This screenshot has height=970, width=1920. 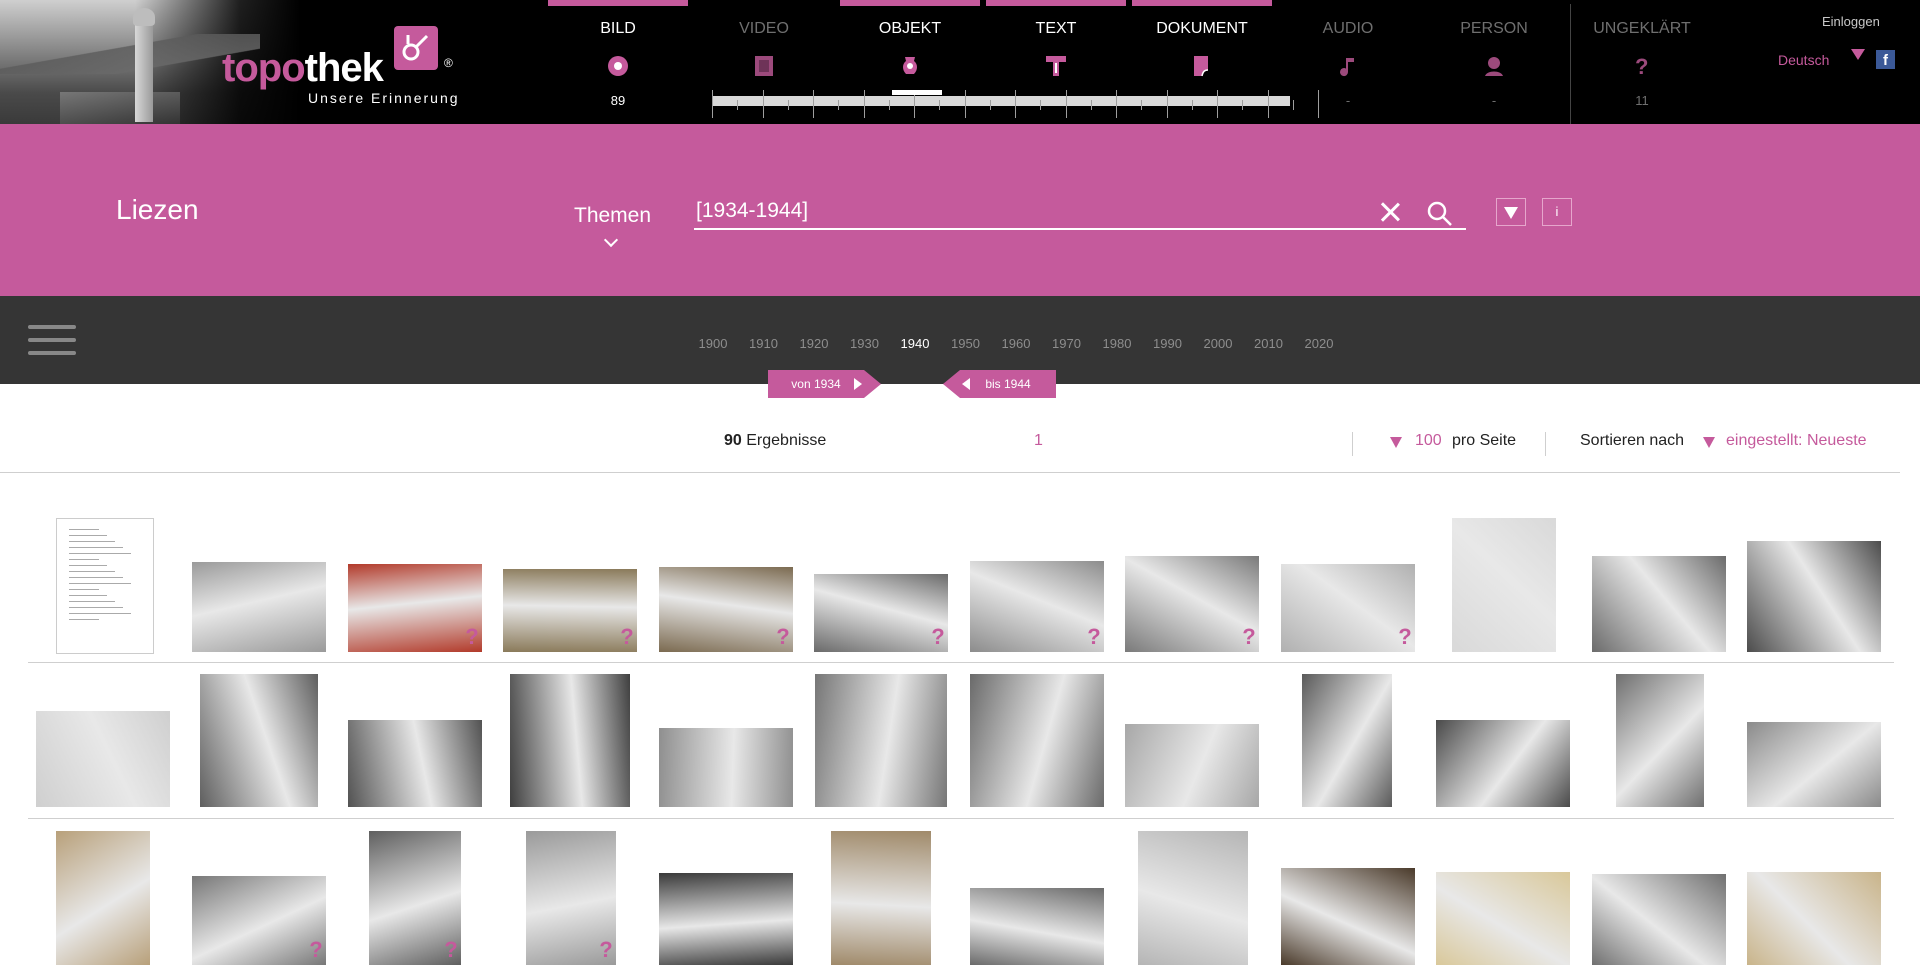 What do you see at coordinates (1396, 442) in the screenshot?
I see `per-page-caret-icon` at bounding box center [1396, 442].